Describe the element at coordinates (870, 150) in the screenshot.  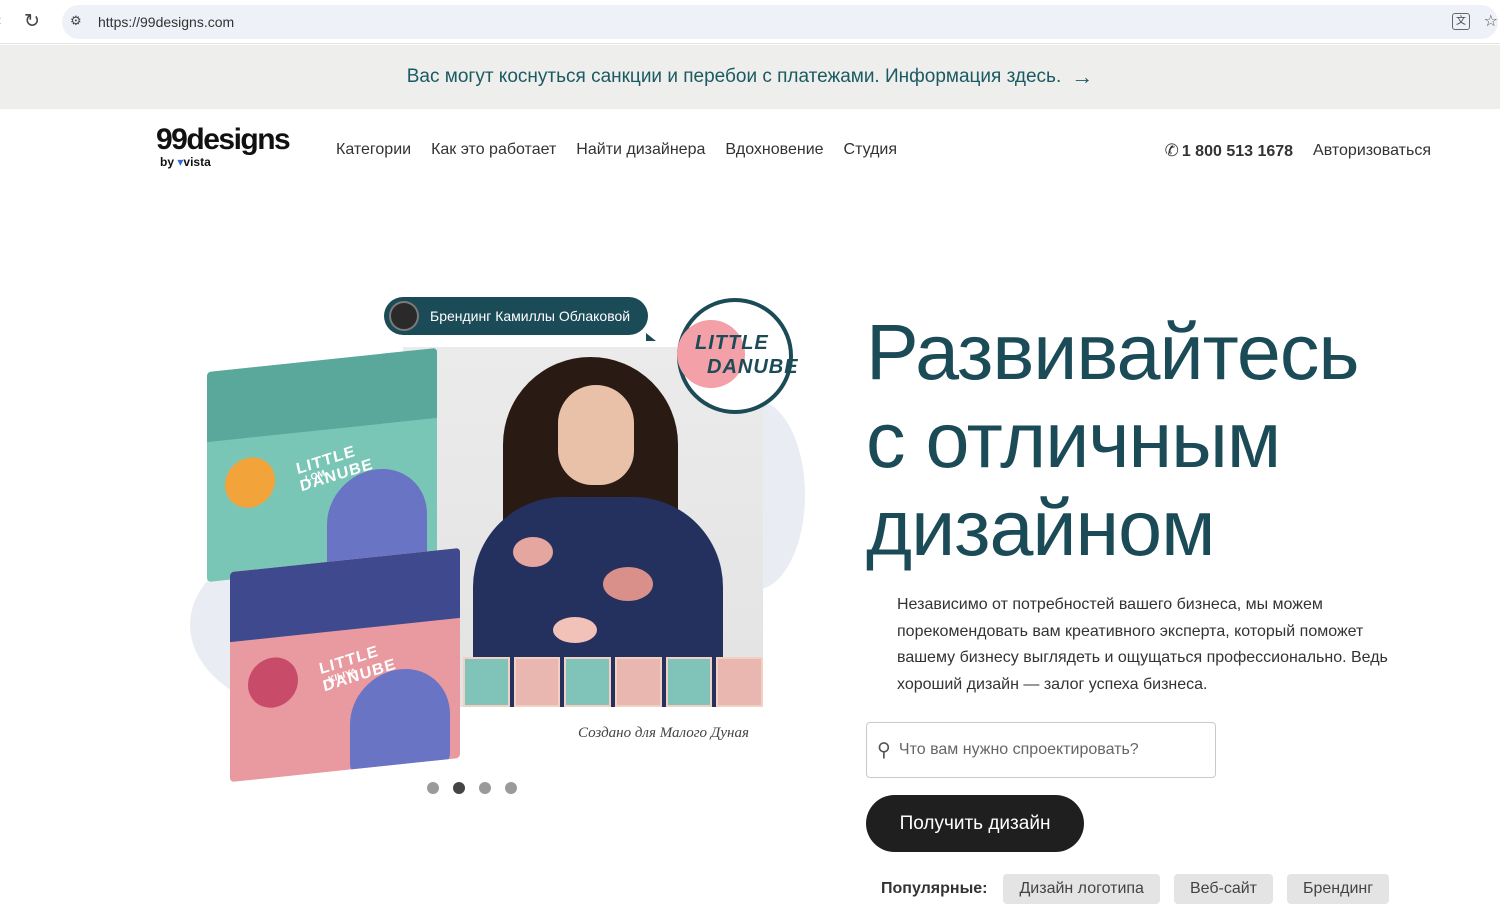
I see `nav-studio: Студия` at that location.